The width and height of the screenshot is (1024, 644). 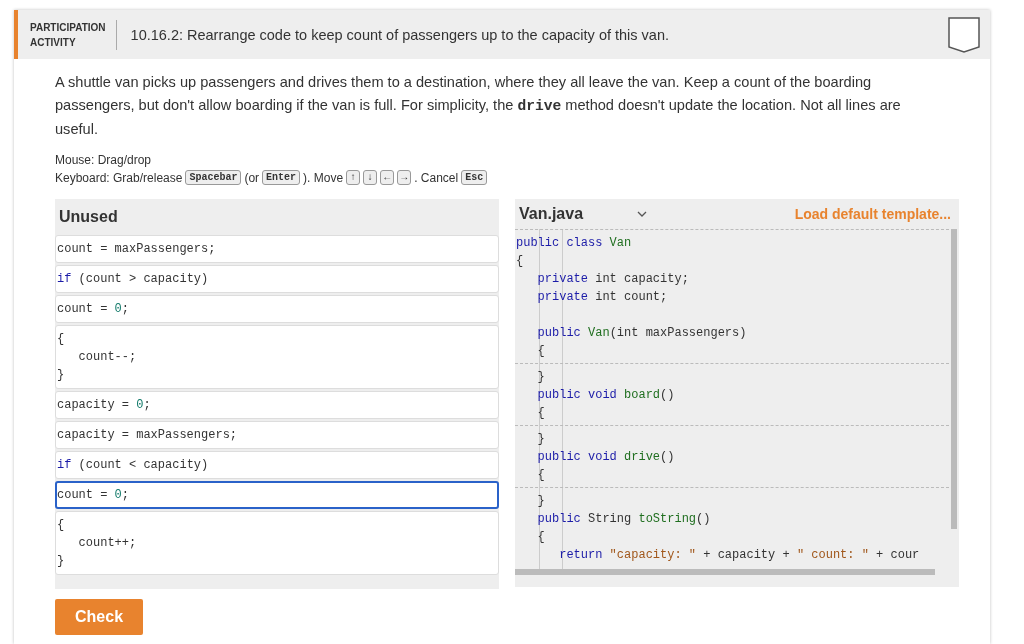 What do you see at coordinates (353, 177) in the screenshot?
I see `key-badge: ↑` at bounding box center [353, 177].